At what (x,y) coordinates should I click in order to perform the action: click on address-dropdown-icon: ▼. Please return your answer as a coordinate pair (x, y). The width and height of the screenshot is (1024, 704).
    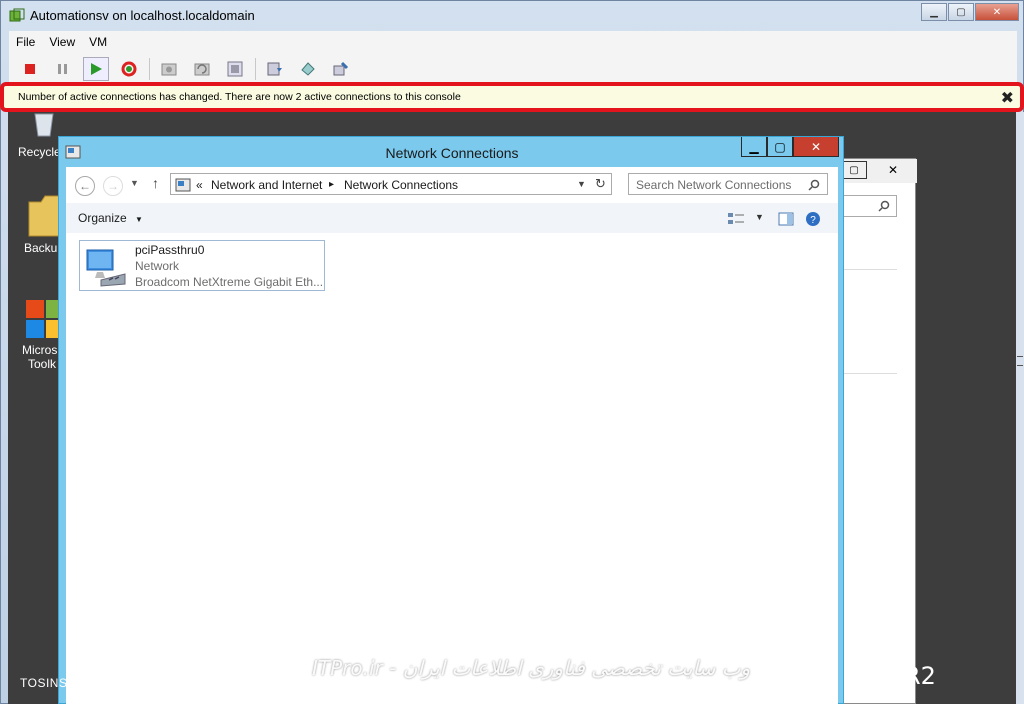
    Looking at the image, I should click on (581, 184).